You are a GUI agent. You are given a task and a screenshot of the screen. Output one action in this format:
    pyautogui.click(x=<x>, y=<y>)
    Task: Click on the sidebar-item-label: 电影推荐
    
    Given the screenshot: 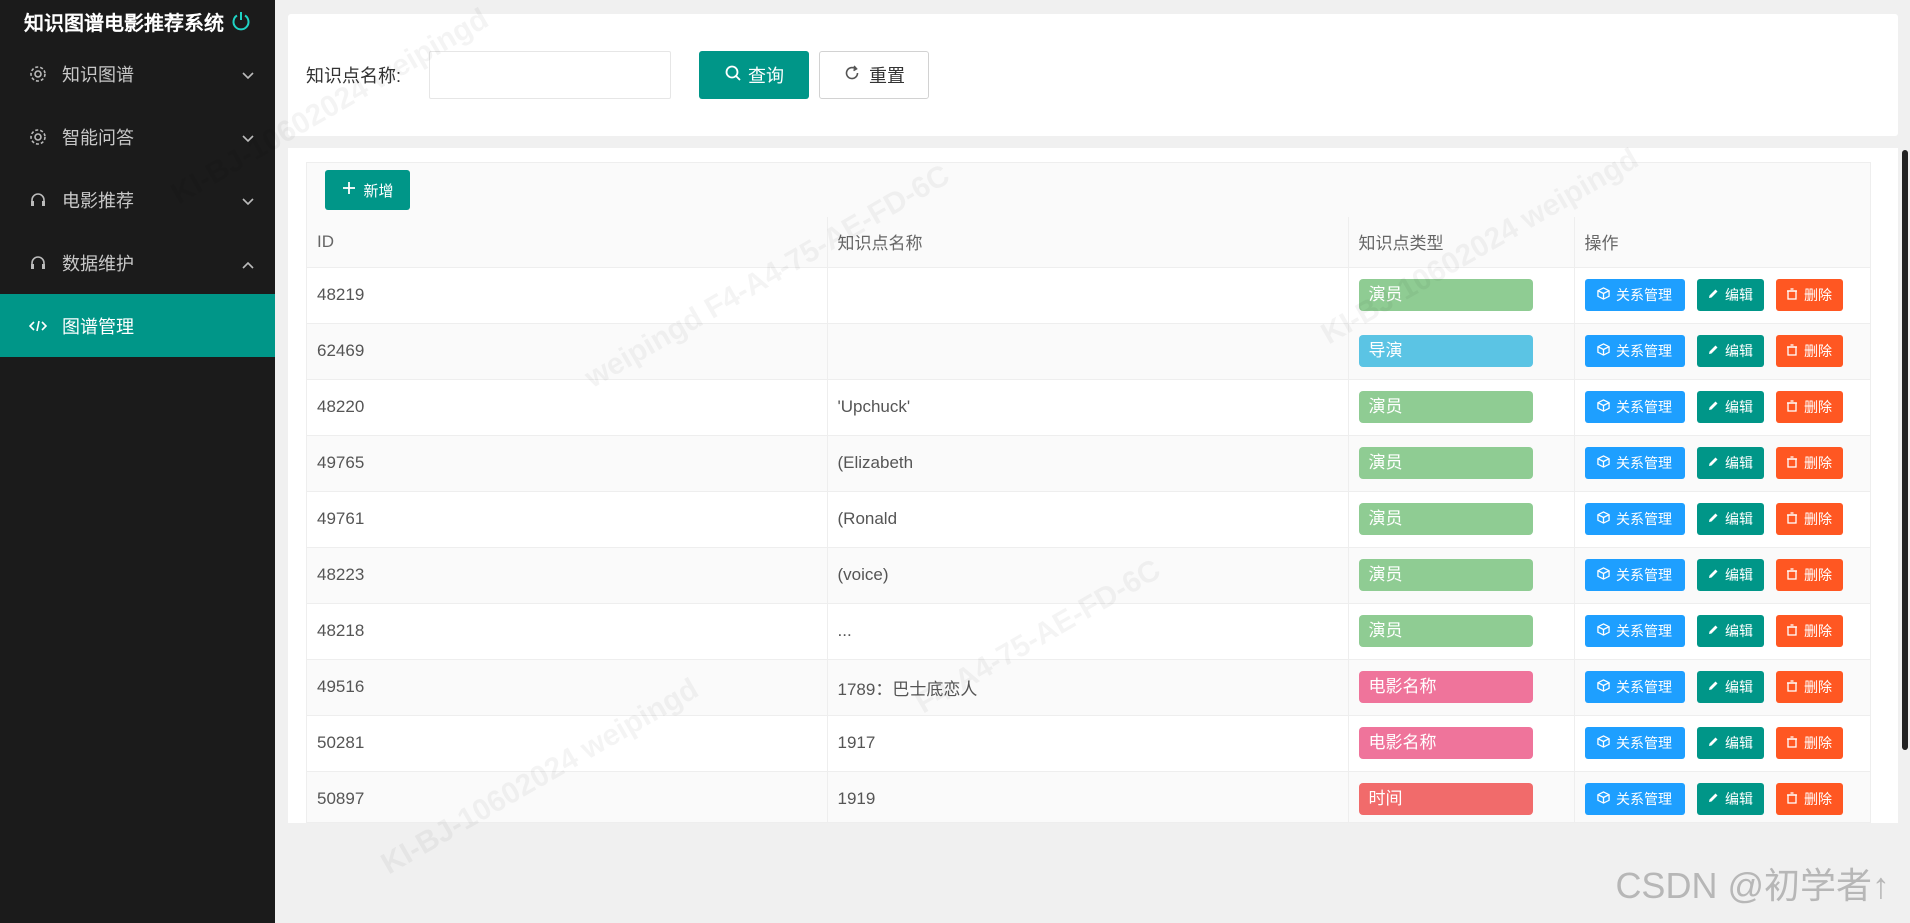 What is the action you would take?
    pyautogui.click(x=98, y=200)
    